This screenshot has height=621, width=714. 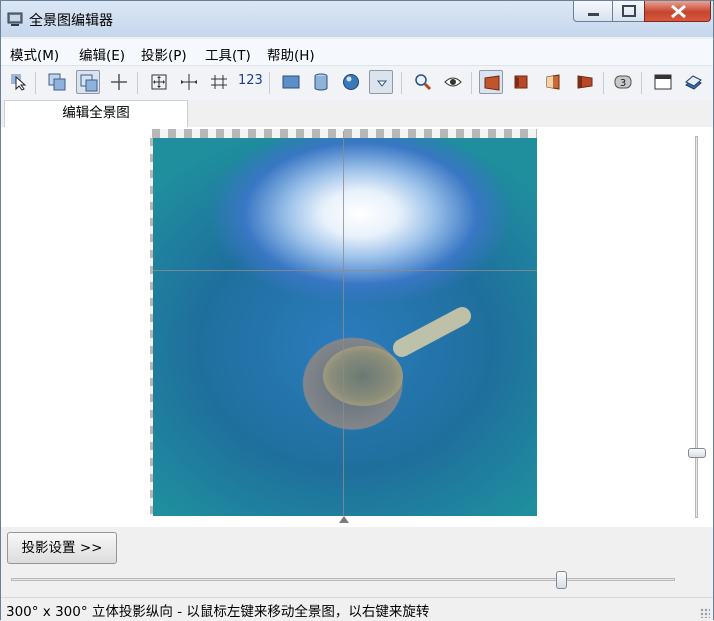 I want to click on transparency-border-top, so click(x=344, y=133).